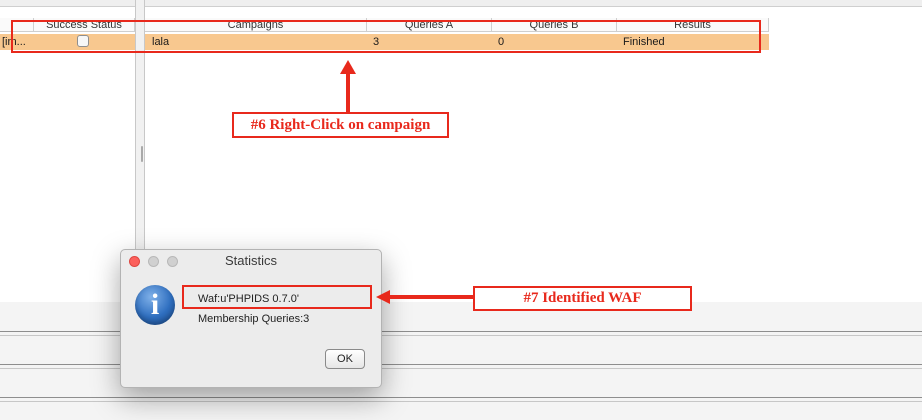 The image size is (922, 420). Describe the element at coordinates (348, 92) in the screenshot. I see `up-arrow-shaft` at that location.